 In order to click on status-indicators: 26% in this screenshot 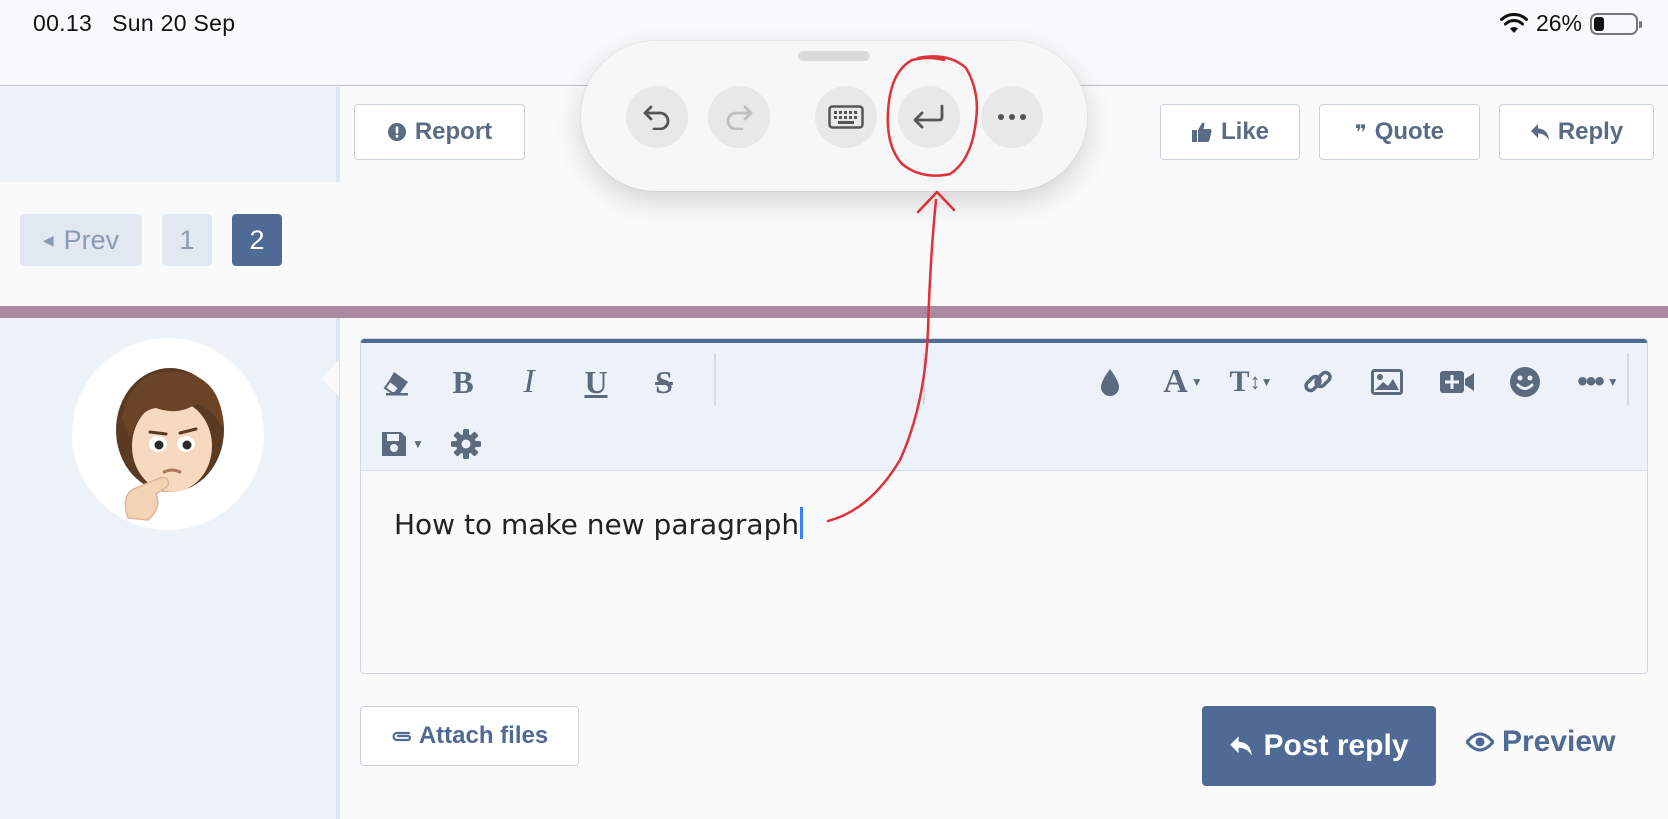, I will do `click(1570, 23)`.